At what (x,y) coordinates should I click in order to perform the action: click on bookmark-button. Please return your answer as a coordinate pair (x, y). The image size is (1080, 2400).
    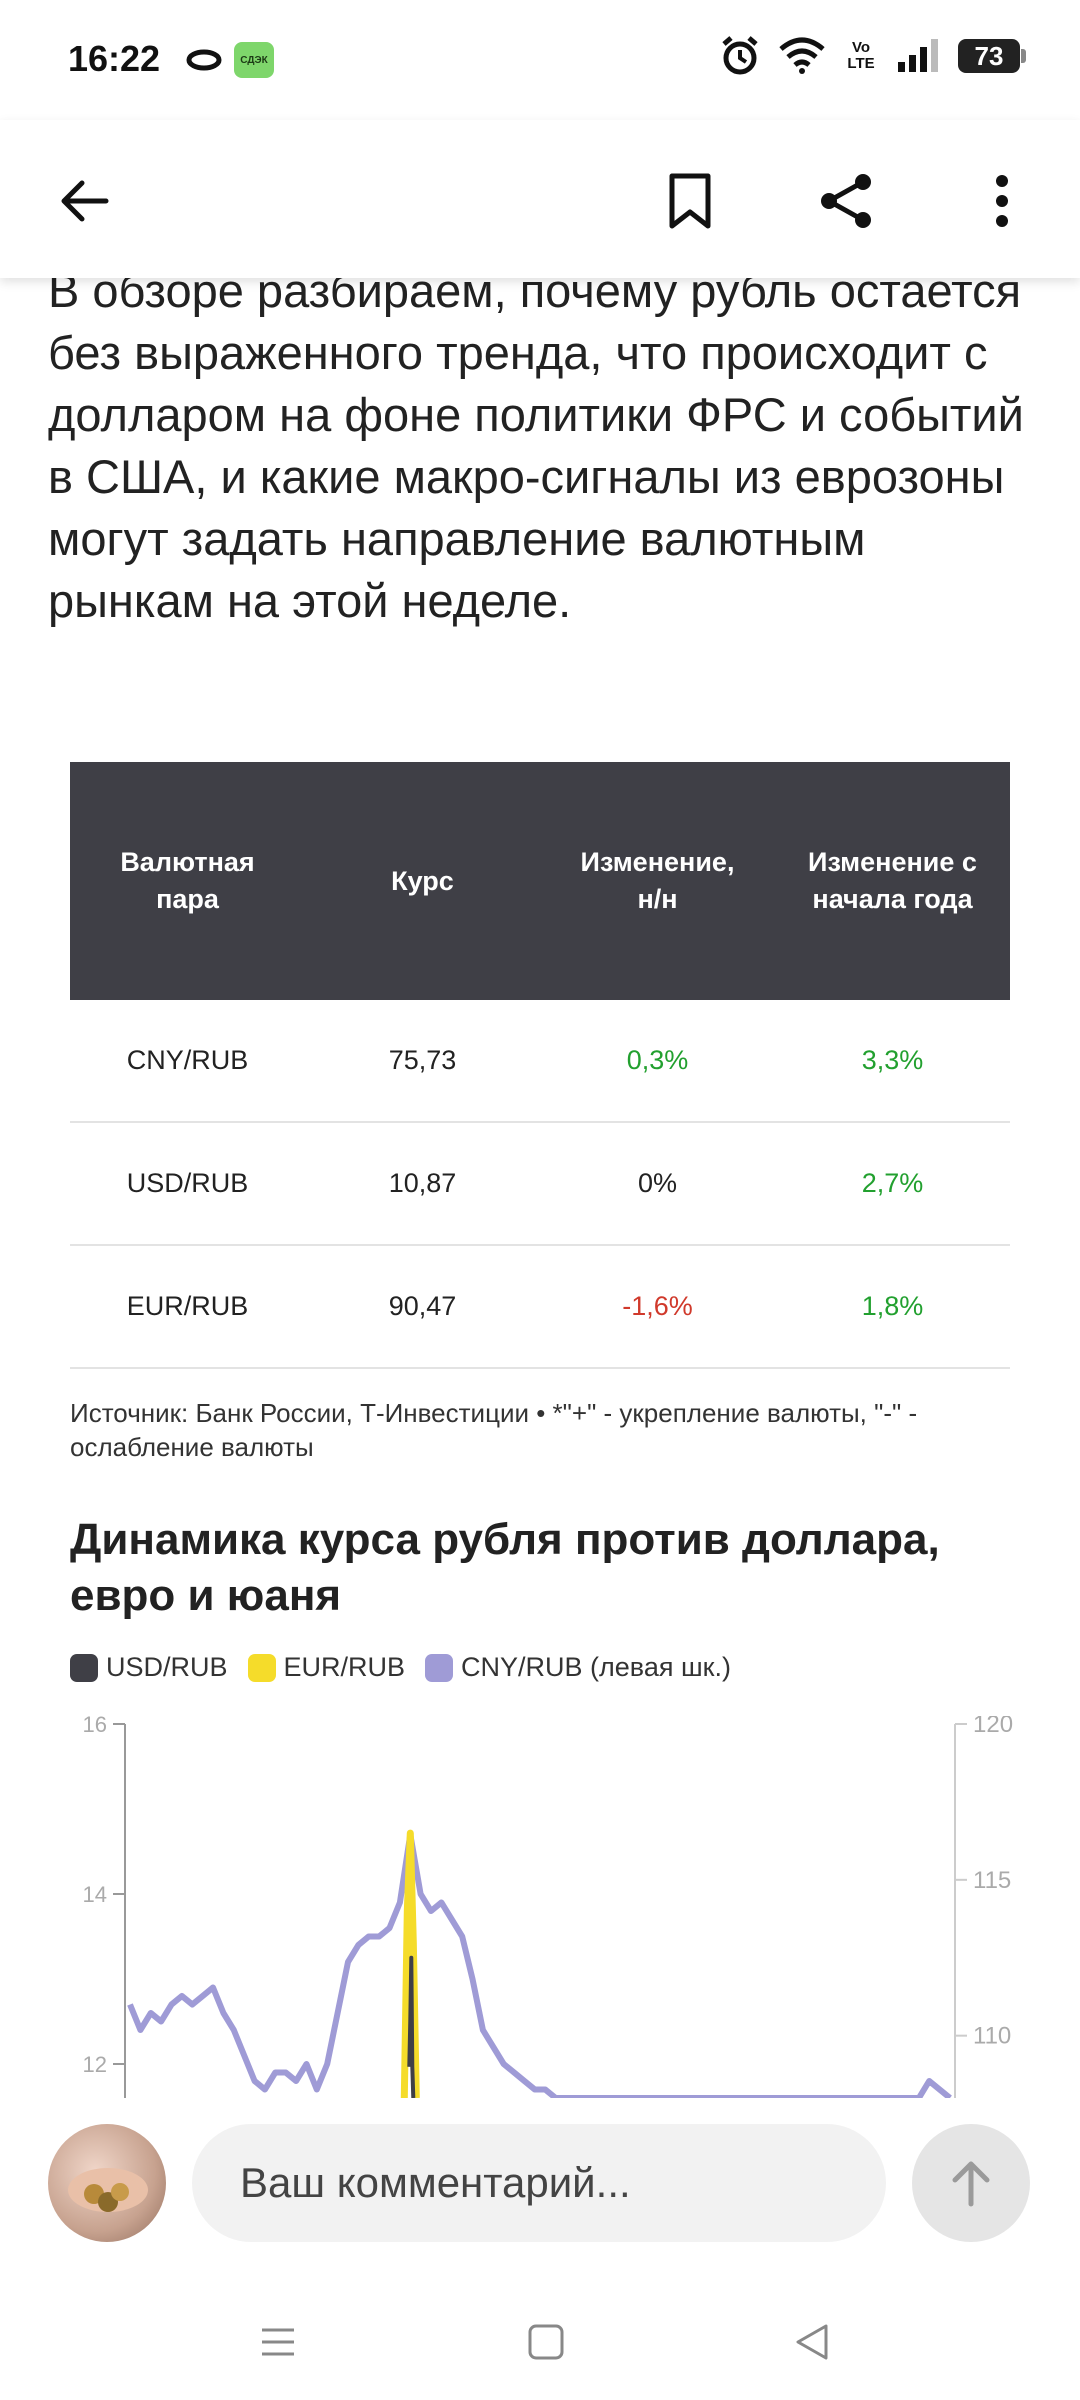
    Looking at the image, I should click on (690, 201).